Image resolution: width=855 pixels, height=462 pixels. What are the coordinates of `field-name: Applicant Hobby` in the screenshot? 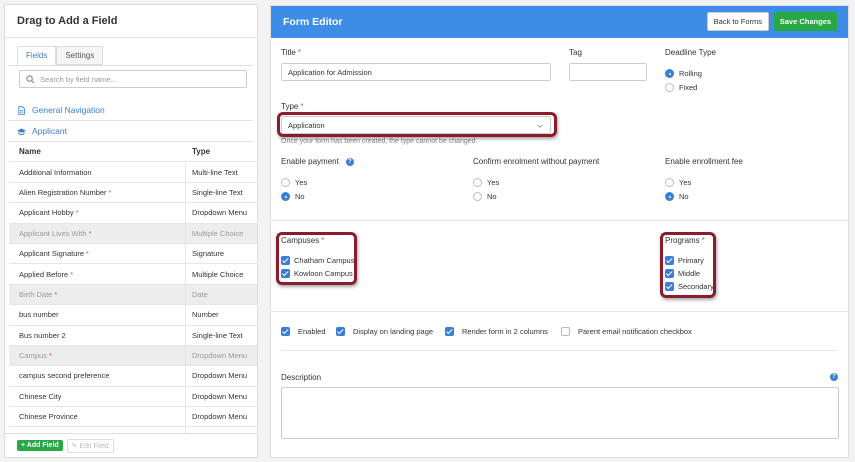 It's located at (46, 213).